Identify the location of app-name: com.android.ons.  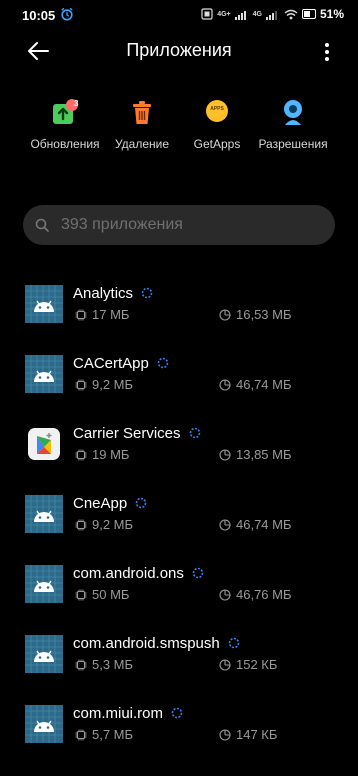
(138, 573).